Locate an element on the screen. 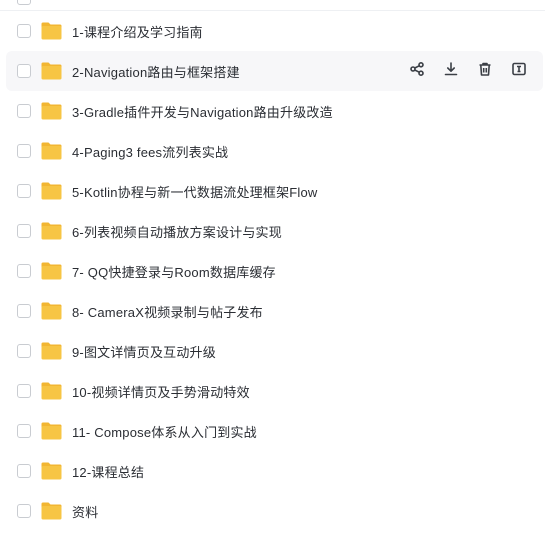 The height and width of the screenshot is (559, 545). file-name: 10-视频详情页及手势滑动特效 is located at coordinates (161, 391).